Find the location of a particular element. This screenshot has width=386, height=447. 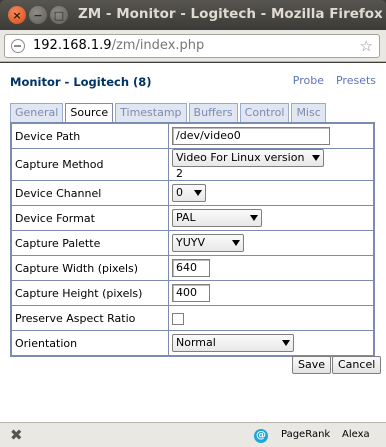

capture-palette-cell: YUYV is located at coordinates (271, 243).